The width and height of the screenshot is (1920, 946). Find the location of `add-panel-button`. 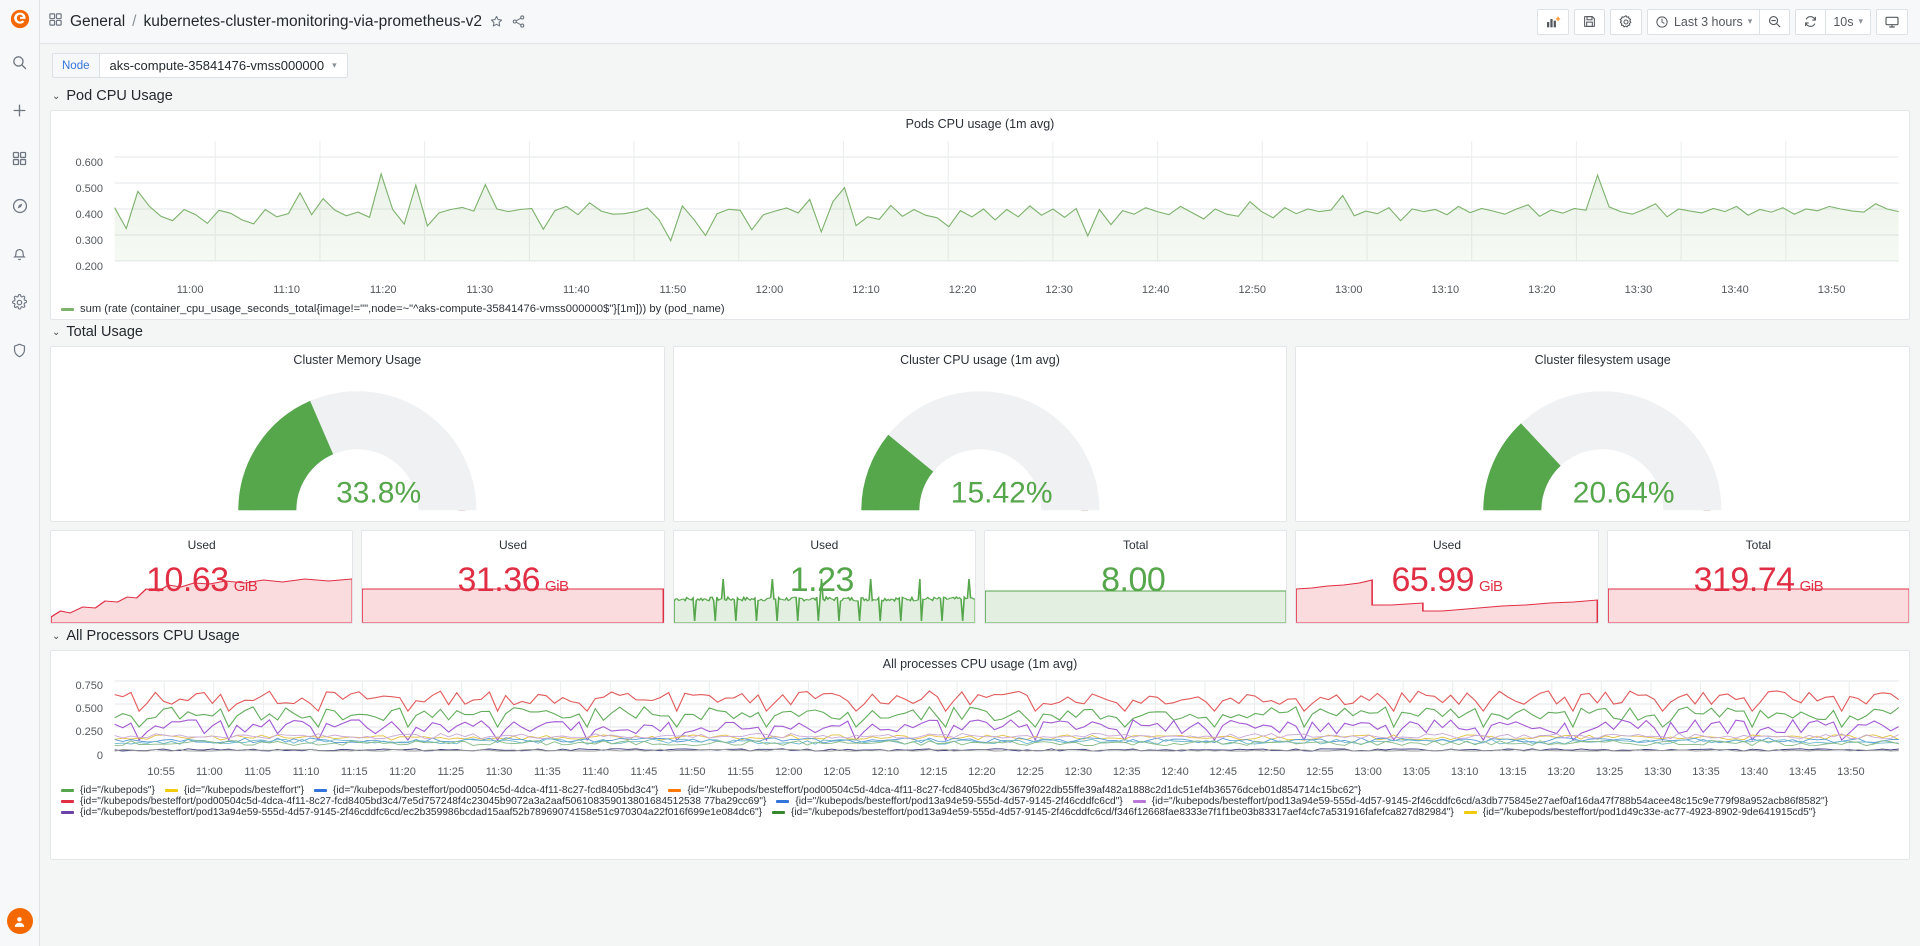

add-panel-button is located at coordinates (1552, 21).